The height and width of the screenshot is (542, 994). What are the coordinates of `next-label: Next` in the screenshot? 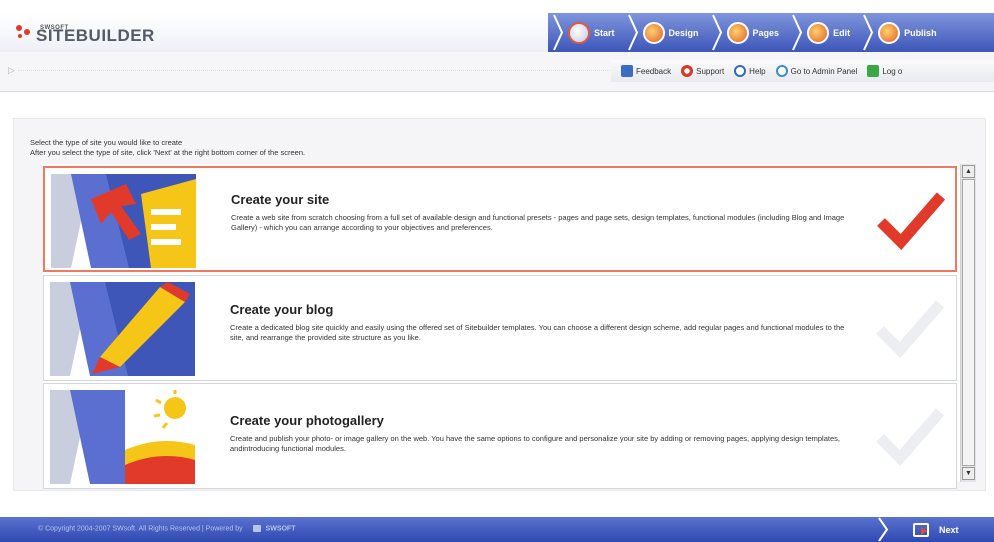 It's located at (949, 529).